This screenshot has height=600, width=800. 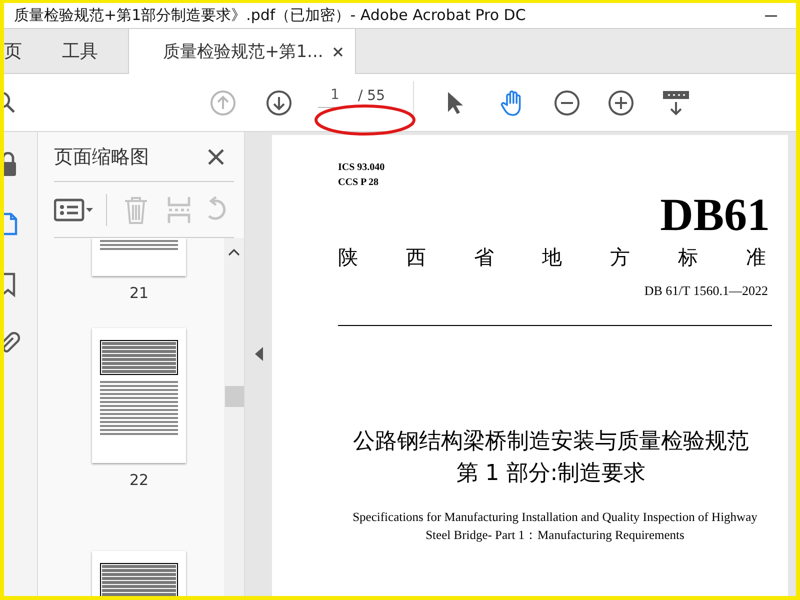 I want to click on document-title: 公路钢结构梁桥制造安装与质量检验规范, so click(x=551, y=442).